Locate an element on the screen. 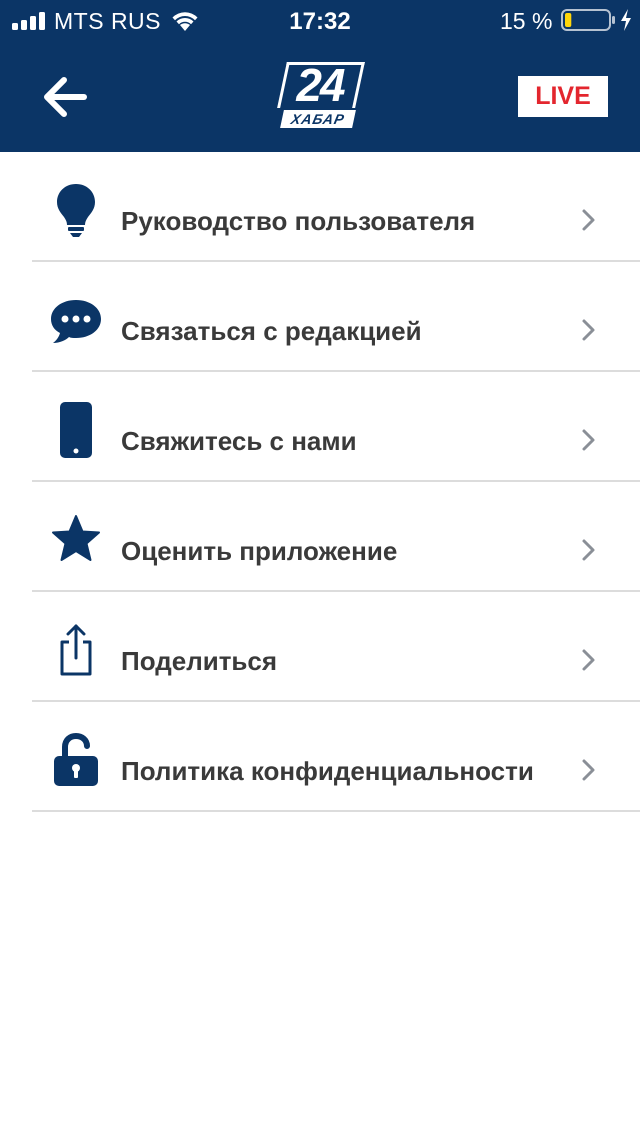 The width and height of the screenshot is (640, 1136). battery-icon is located at coordinates (588, 20).